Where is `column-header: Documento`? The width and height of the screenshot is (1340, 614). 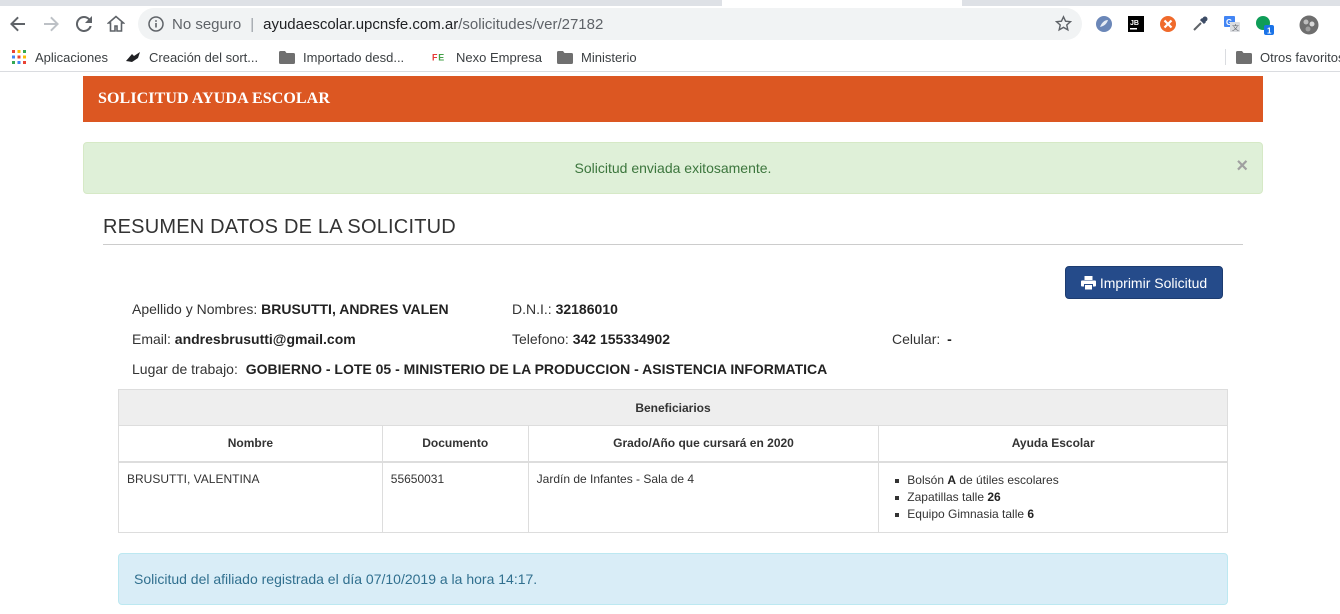 column-header: Documento is located at coordinates (455, 444).